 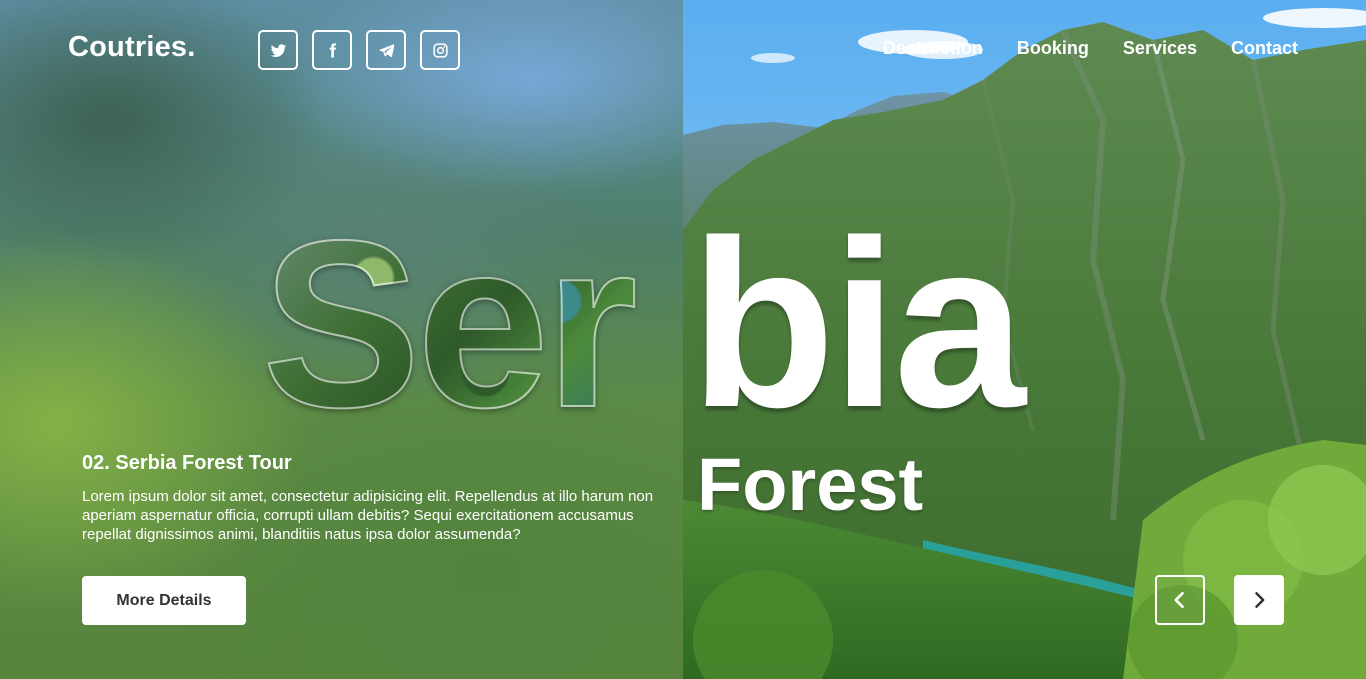 I want to click on nav-item-destruction: Destruction, so click(x=933, y=48).